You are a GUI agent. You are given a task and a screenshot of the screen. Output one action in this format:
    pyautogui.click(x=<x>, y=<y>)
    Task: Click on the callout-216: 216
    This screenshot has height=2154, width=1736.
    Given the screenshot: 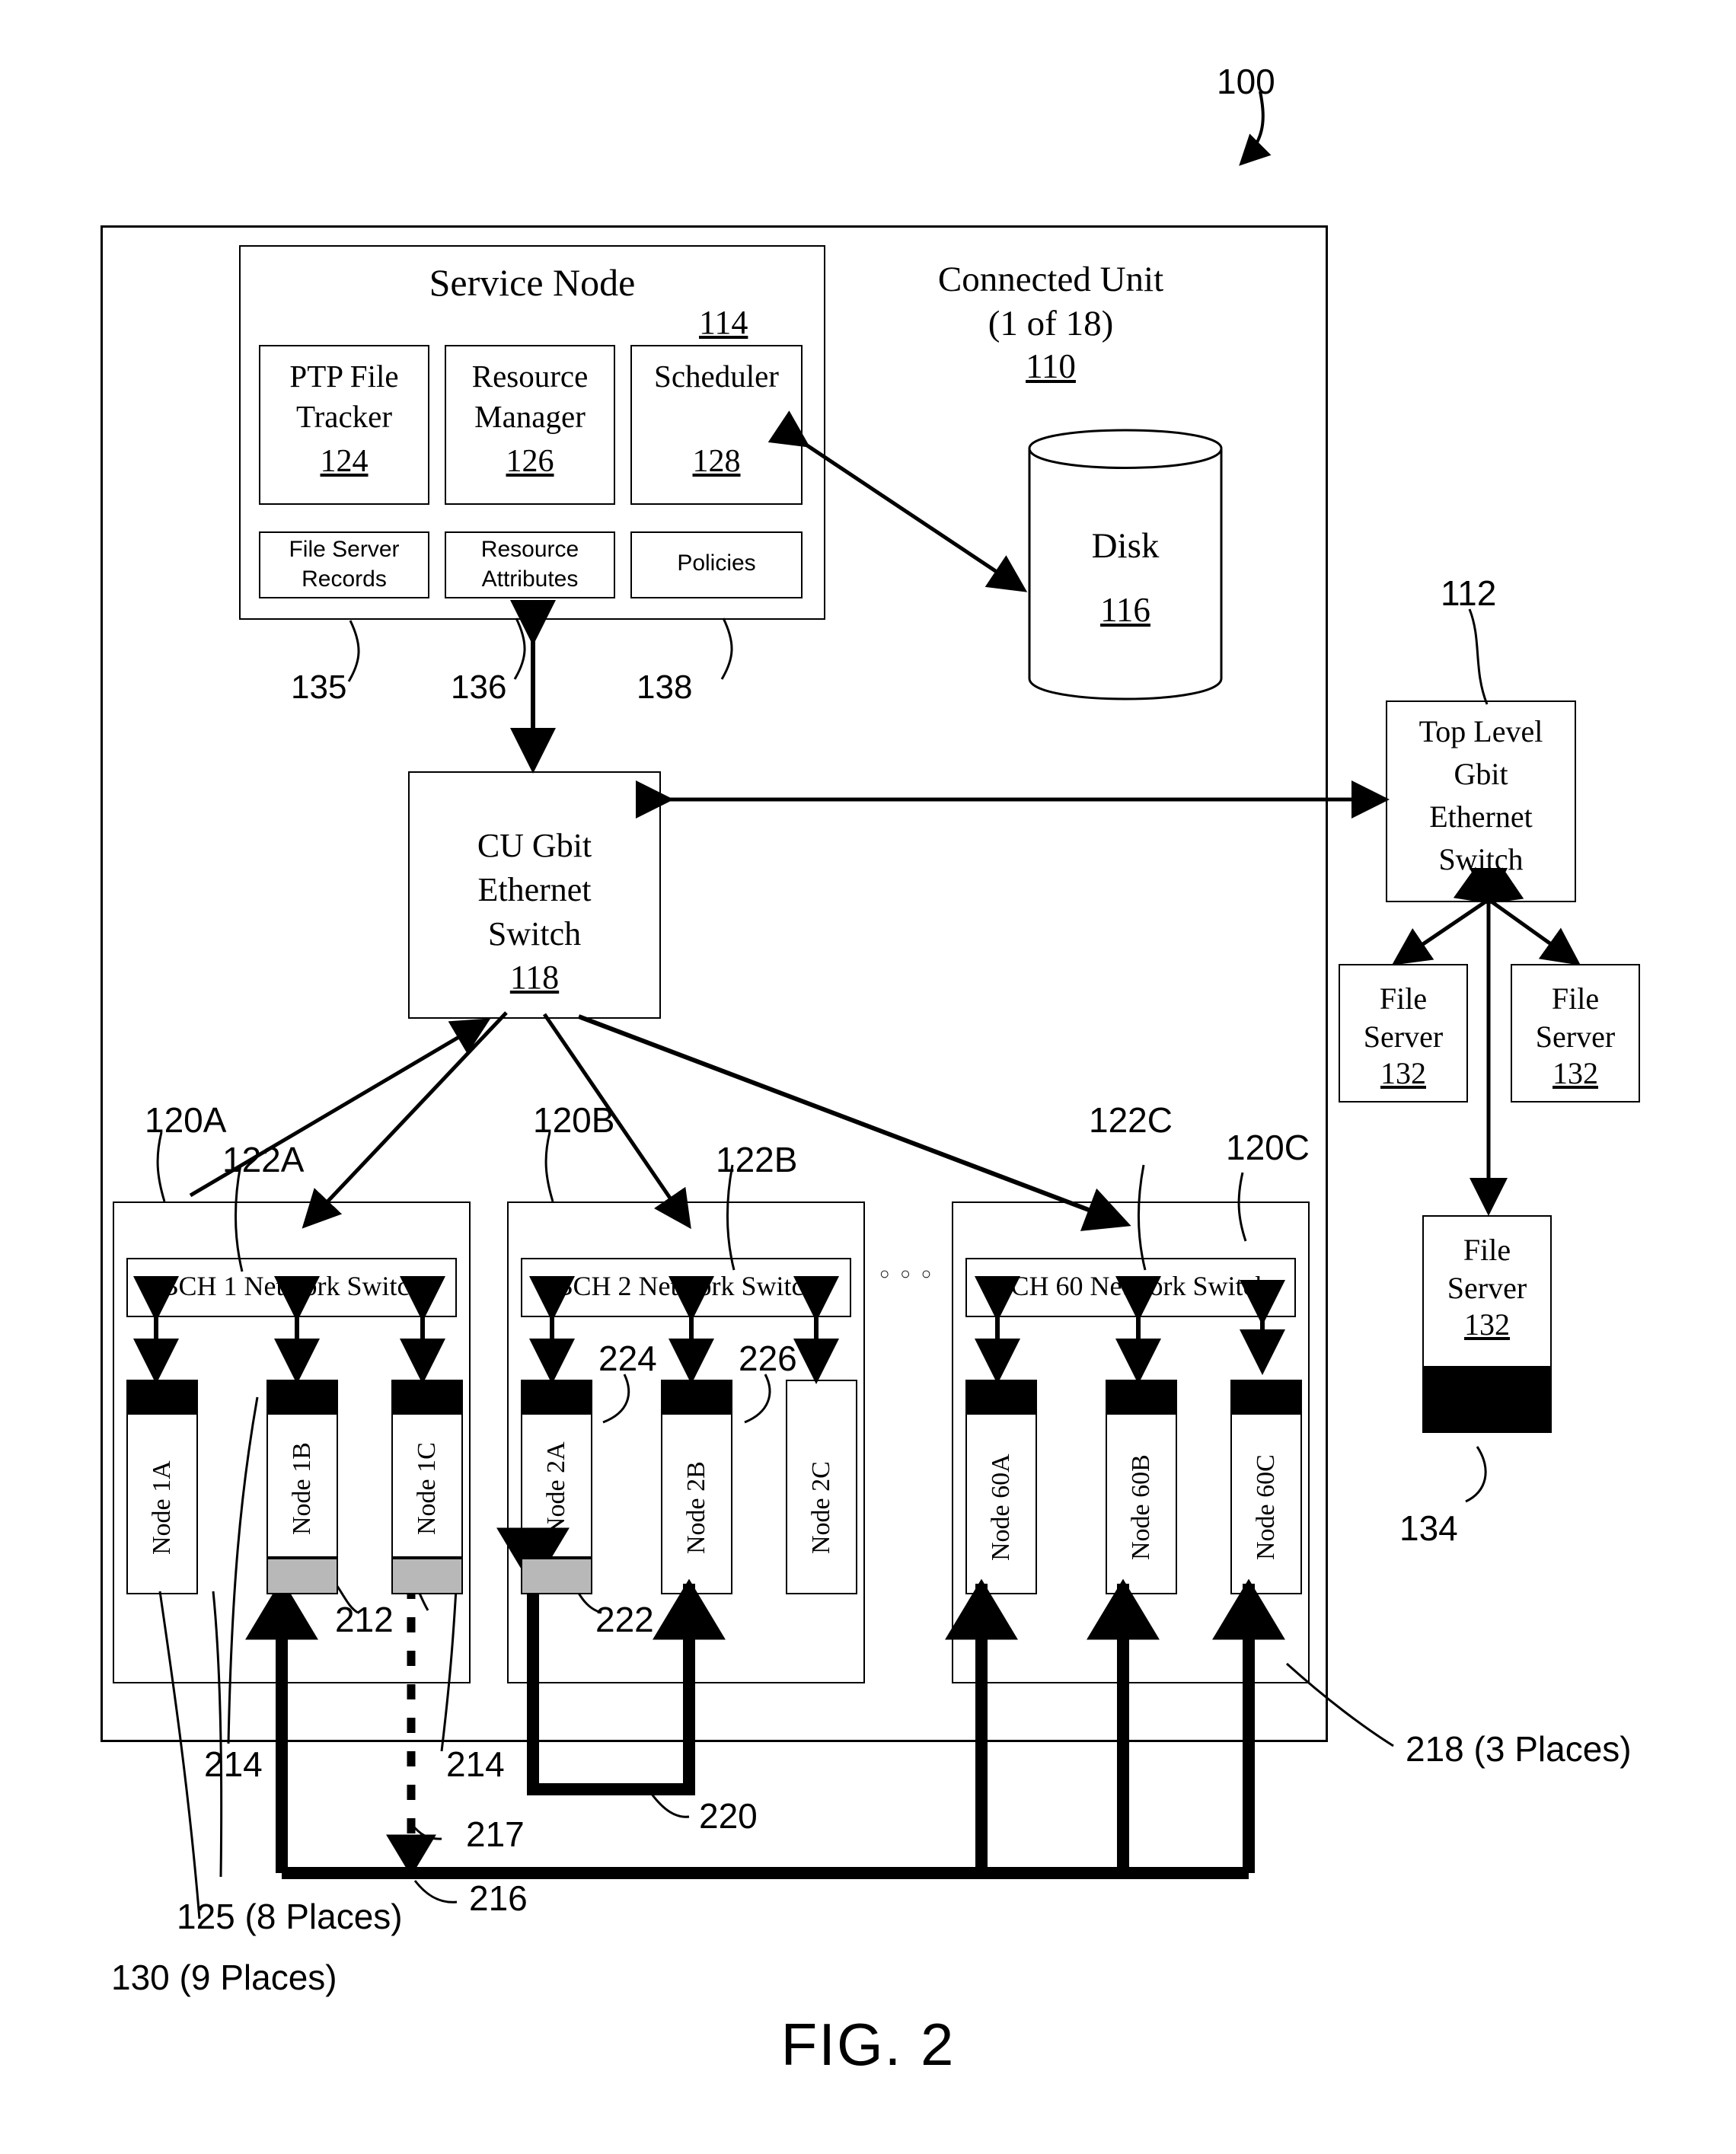 What is the action you would take?
    pyautogui.click(x=498, y=1898)
    